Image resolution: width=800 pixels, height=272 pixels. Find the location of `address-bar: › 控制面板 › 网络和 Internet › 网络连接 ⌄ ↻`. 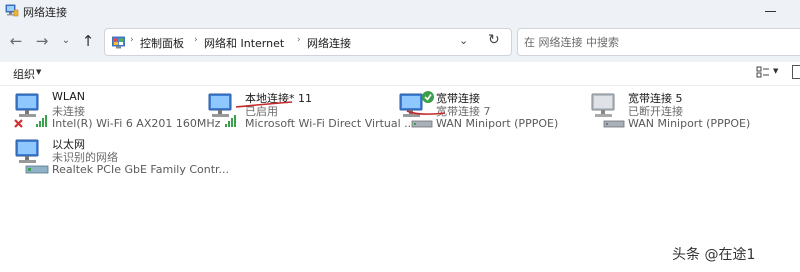

address-bar: › 控制面板 › 网络和 Internet › 网络连接 ⌄ ↻ is located at coordinates (308, 42).